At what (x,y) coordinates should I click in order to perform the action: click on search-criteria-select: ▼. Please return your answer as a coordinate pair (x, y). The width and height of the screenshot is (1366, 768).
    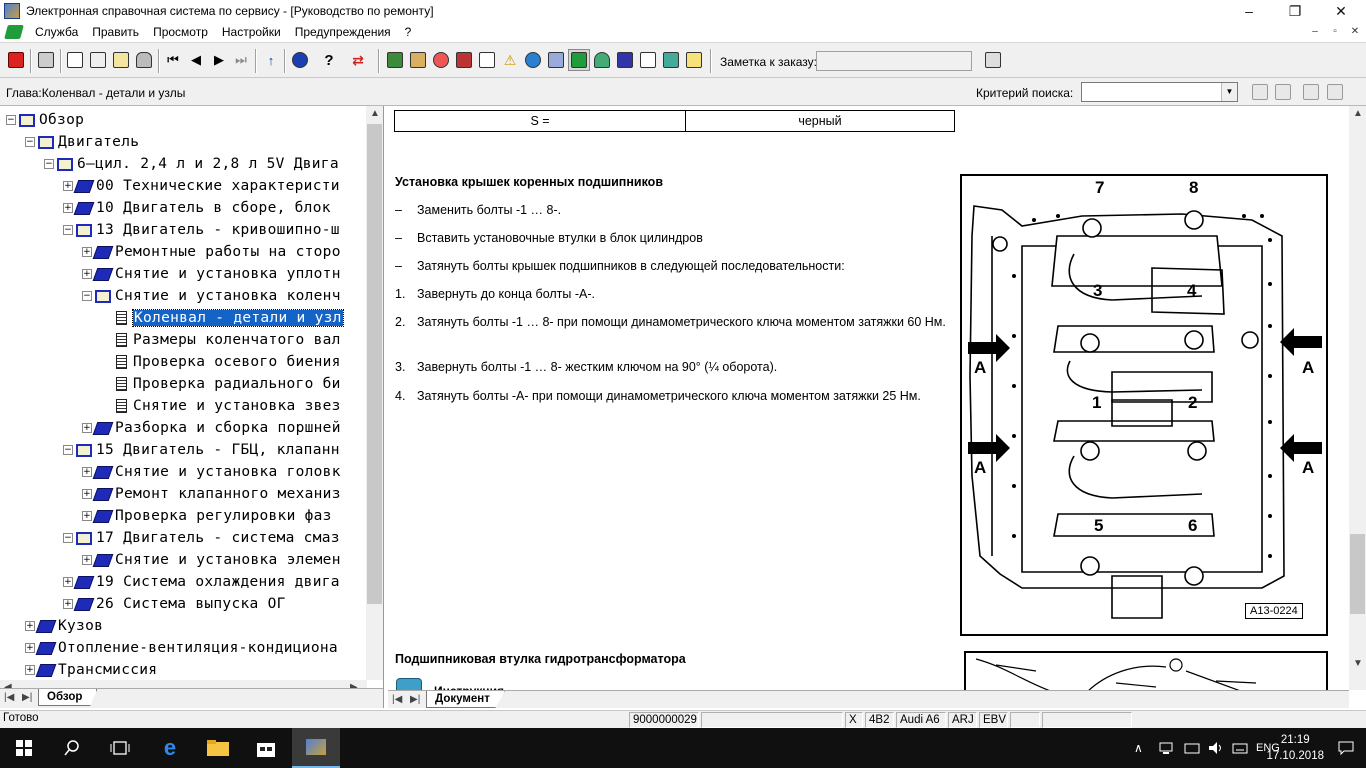
    Looking at the image, I should click on (1159, 92).